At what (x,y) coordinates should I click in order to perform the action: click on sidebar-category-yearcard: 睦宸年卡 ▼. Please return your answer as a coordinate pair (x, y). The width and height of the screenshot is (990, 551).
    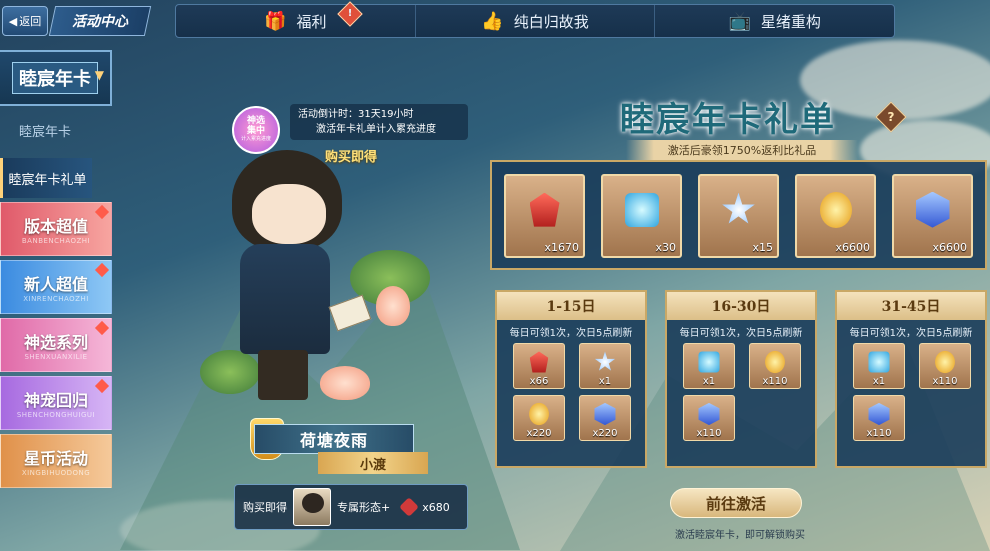
    Looking at the image, I should click on (56, 78).